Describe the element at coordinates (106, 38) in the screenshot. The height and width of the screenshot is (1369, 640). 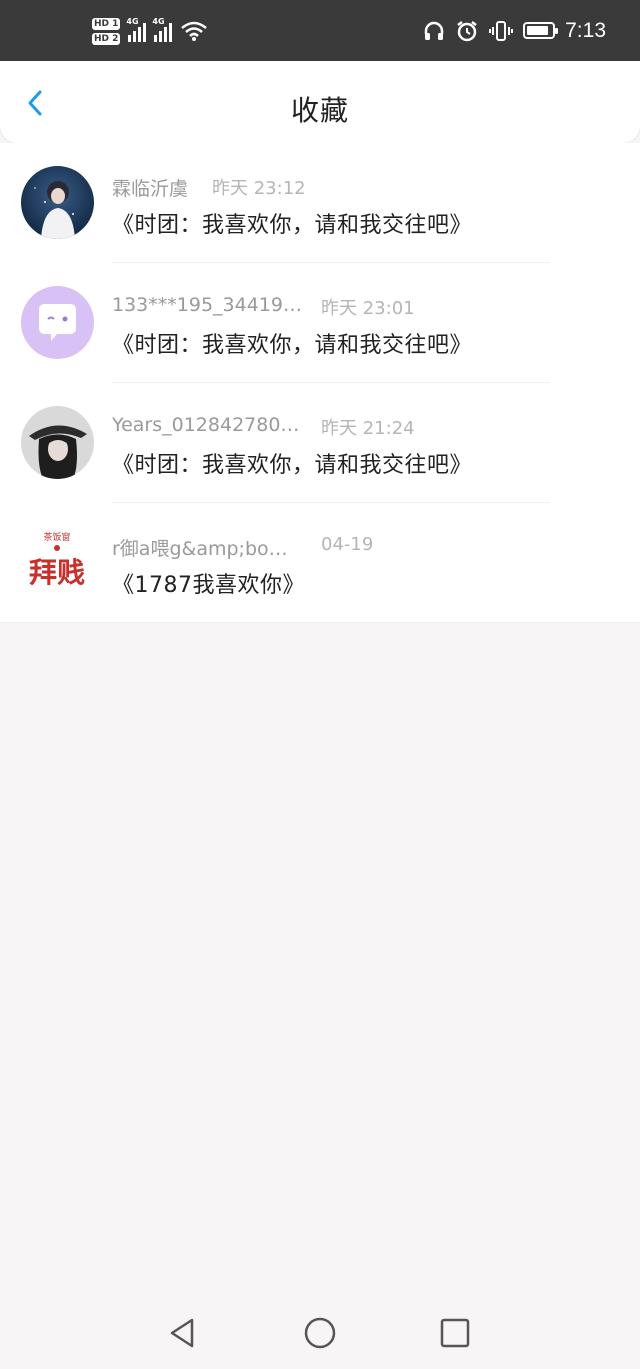
I see `hd2-badge: HD 2` at that location.